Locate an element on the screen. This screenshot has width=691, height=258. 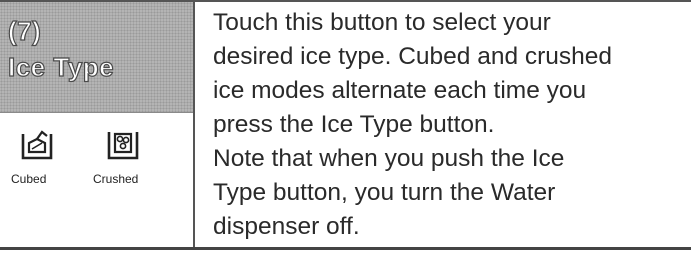
table-bottom-border is located at coordinates (345, 248).